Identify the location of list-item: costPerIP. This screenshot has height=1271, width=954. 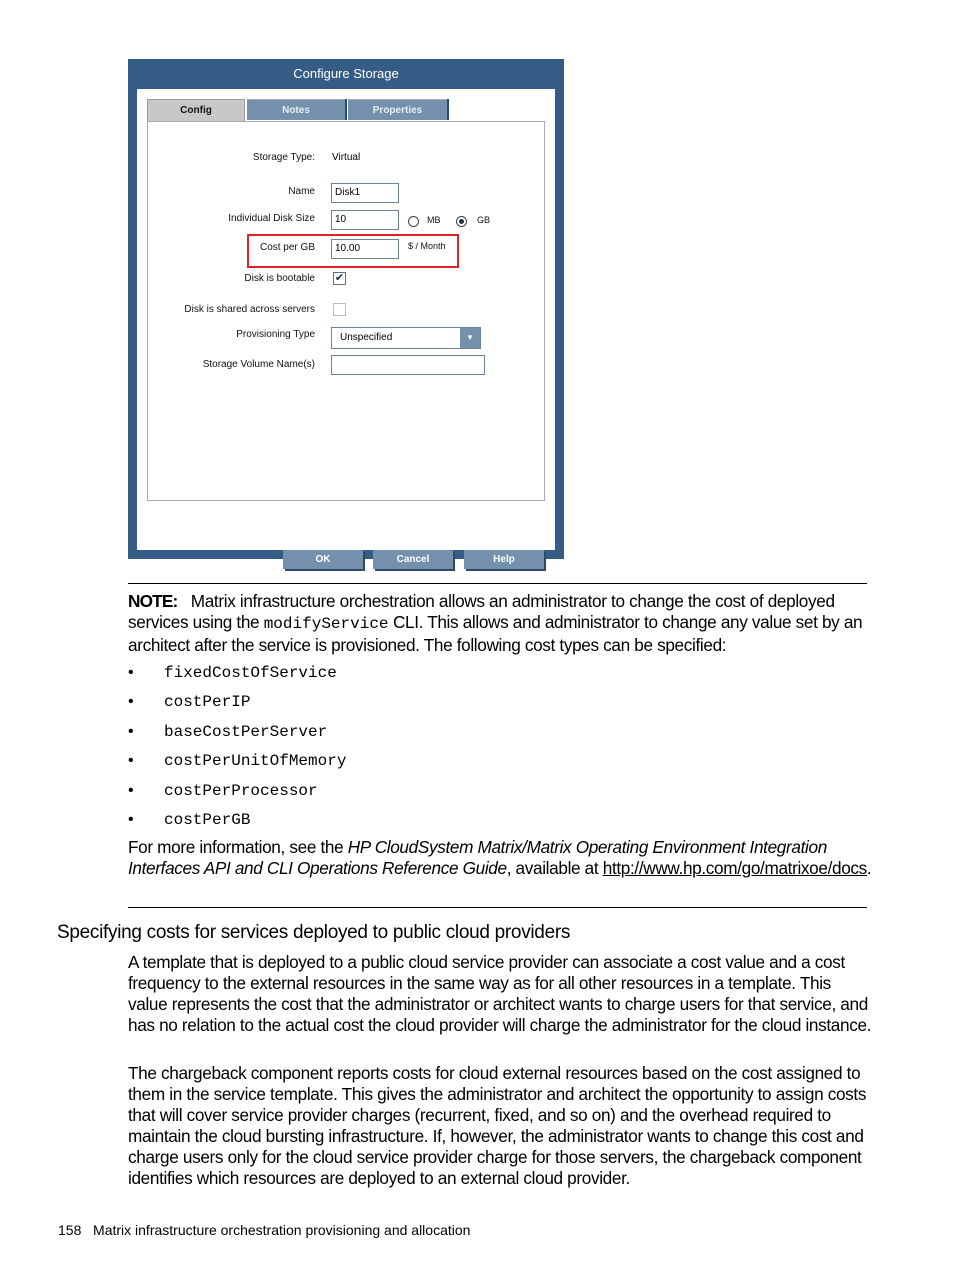
(207, 702).